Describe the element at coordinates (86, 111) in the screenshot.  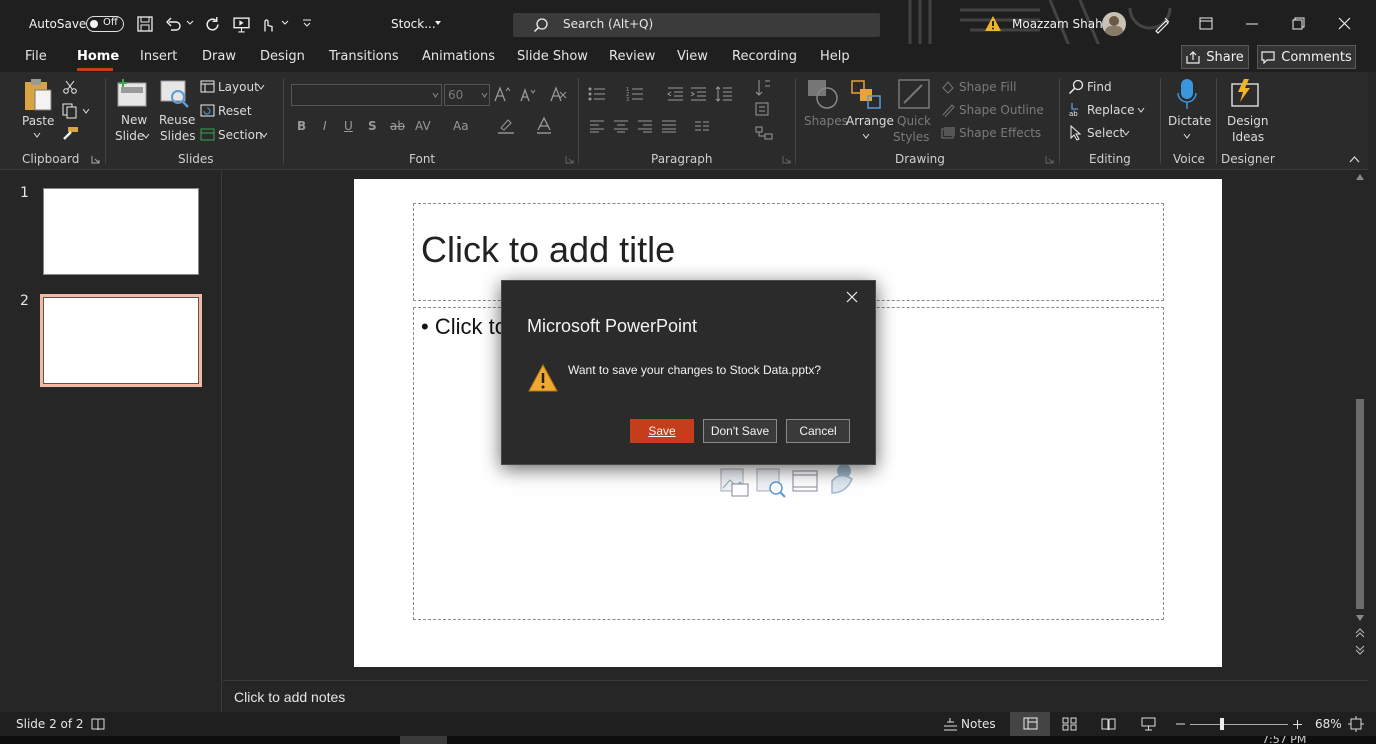
I see `copy-dropdown-icon` at that location.